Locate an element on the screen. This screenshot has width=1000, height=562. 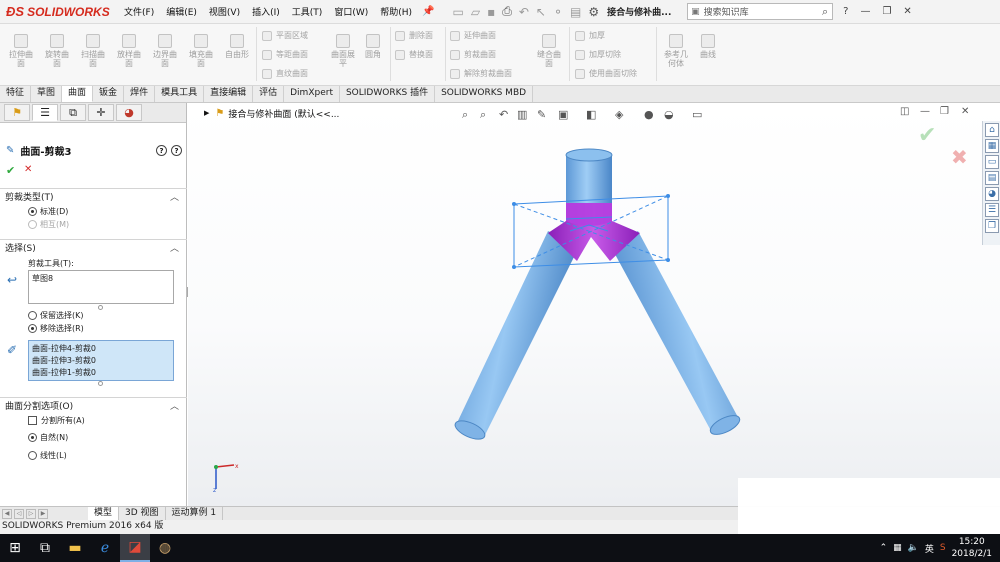
list-item: 曲面-拉伸4-剪裁0 is located at coordinates (101, 349).